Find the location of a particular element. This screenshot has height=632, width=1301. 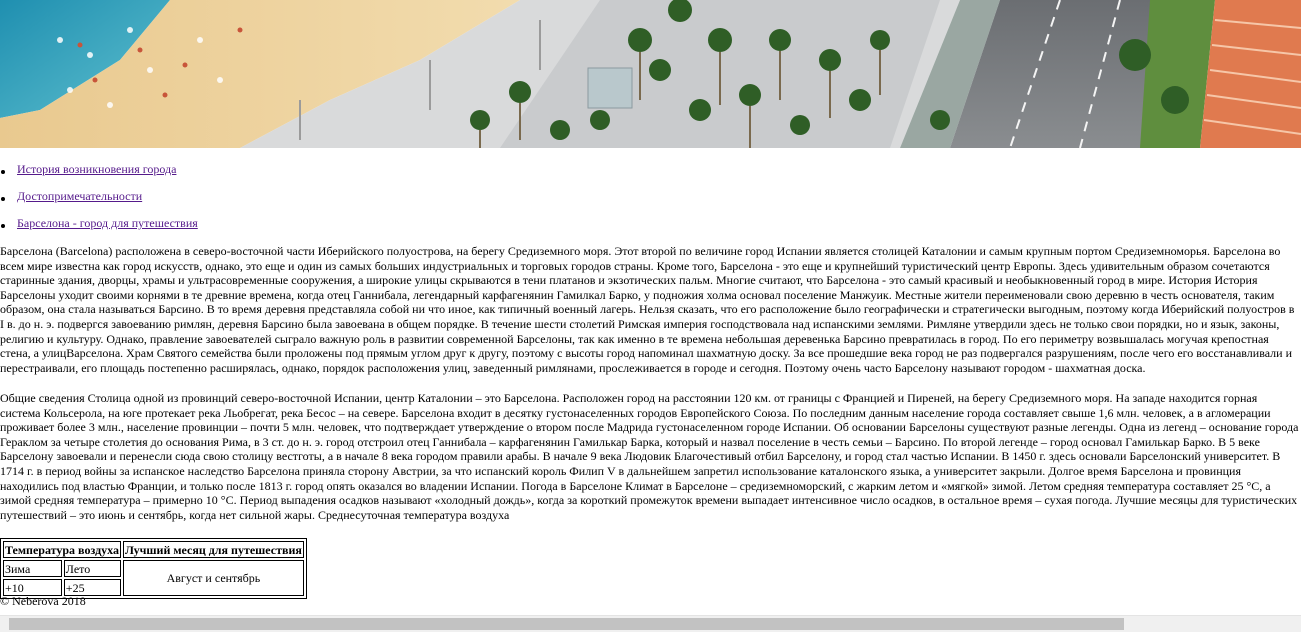

footer-copyright: © Neberova 2018 is located at coordinates (43, 601).